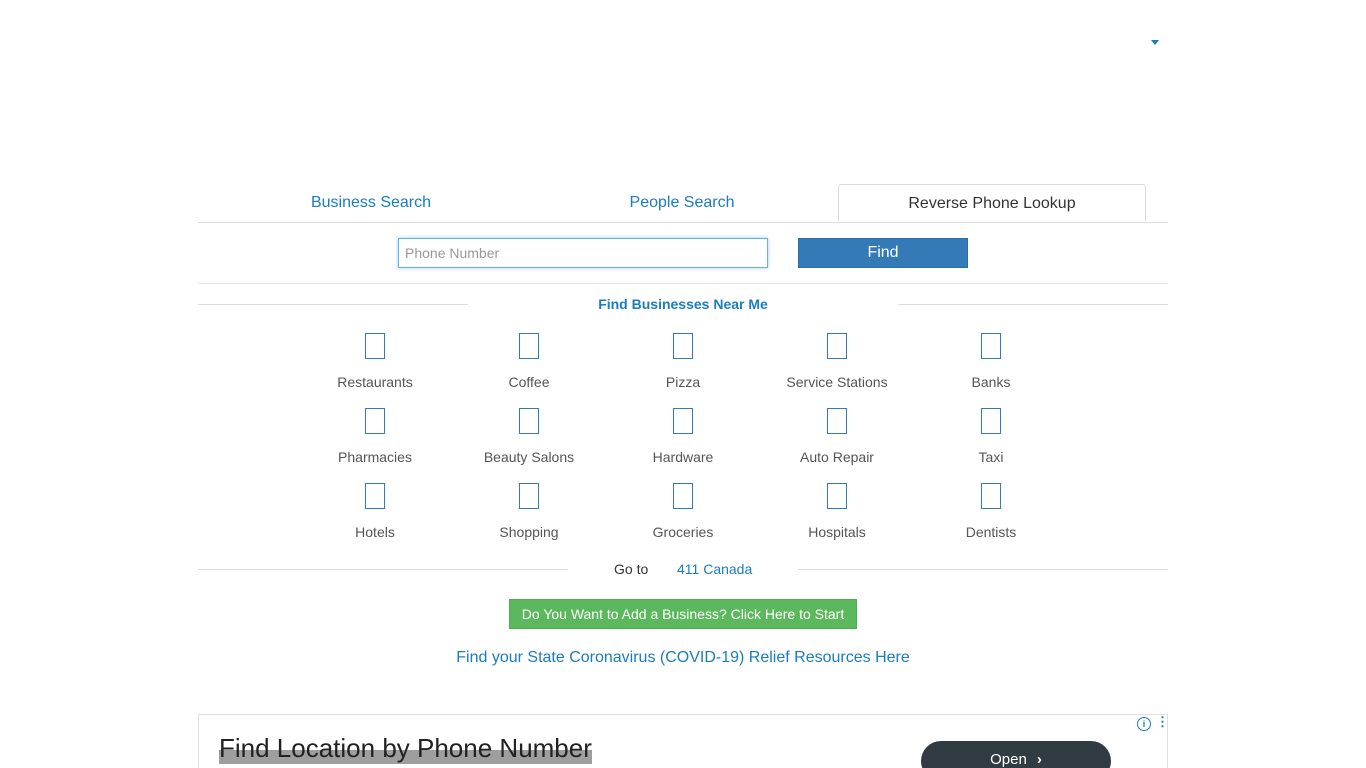 The image size is (1366, 768). Describe the element at coordinates (1161, 722) in the screenshot. I see `ad-menu-icon: ⋮` at that location.